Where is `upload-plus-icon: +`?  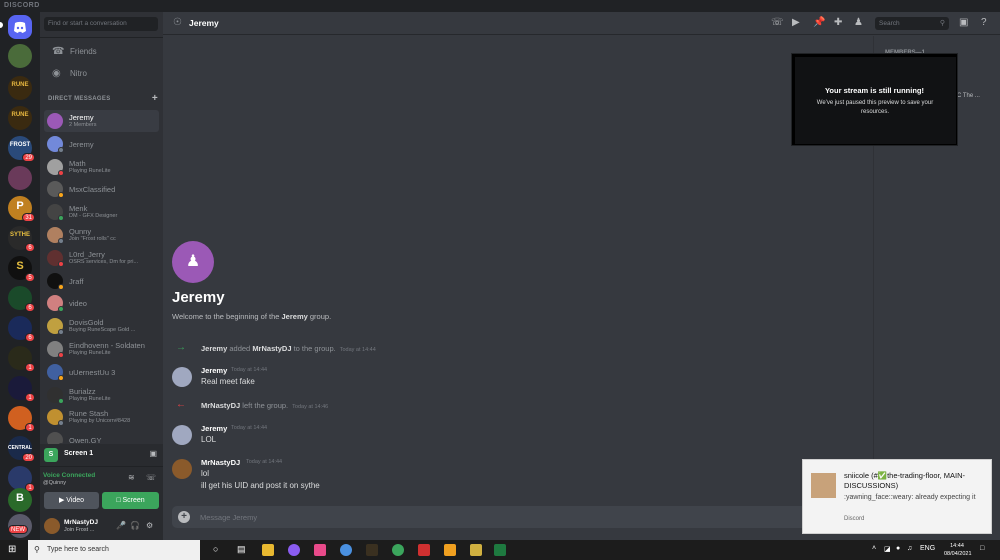
upload-plus-icon: + is located at coordinates (184, 517).